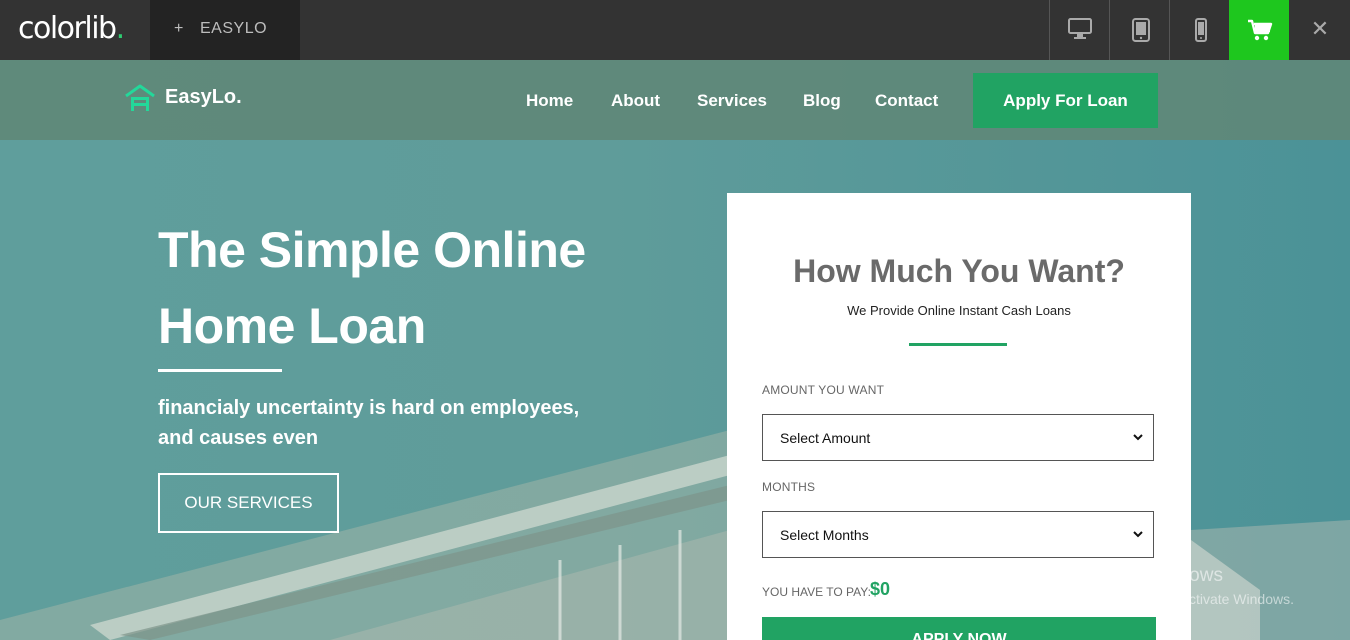 The width and height of the screenshot is (1350, 640). I want to click on amount-select-value: Select Amount, so click(825, 438).